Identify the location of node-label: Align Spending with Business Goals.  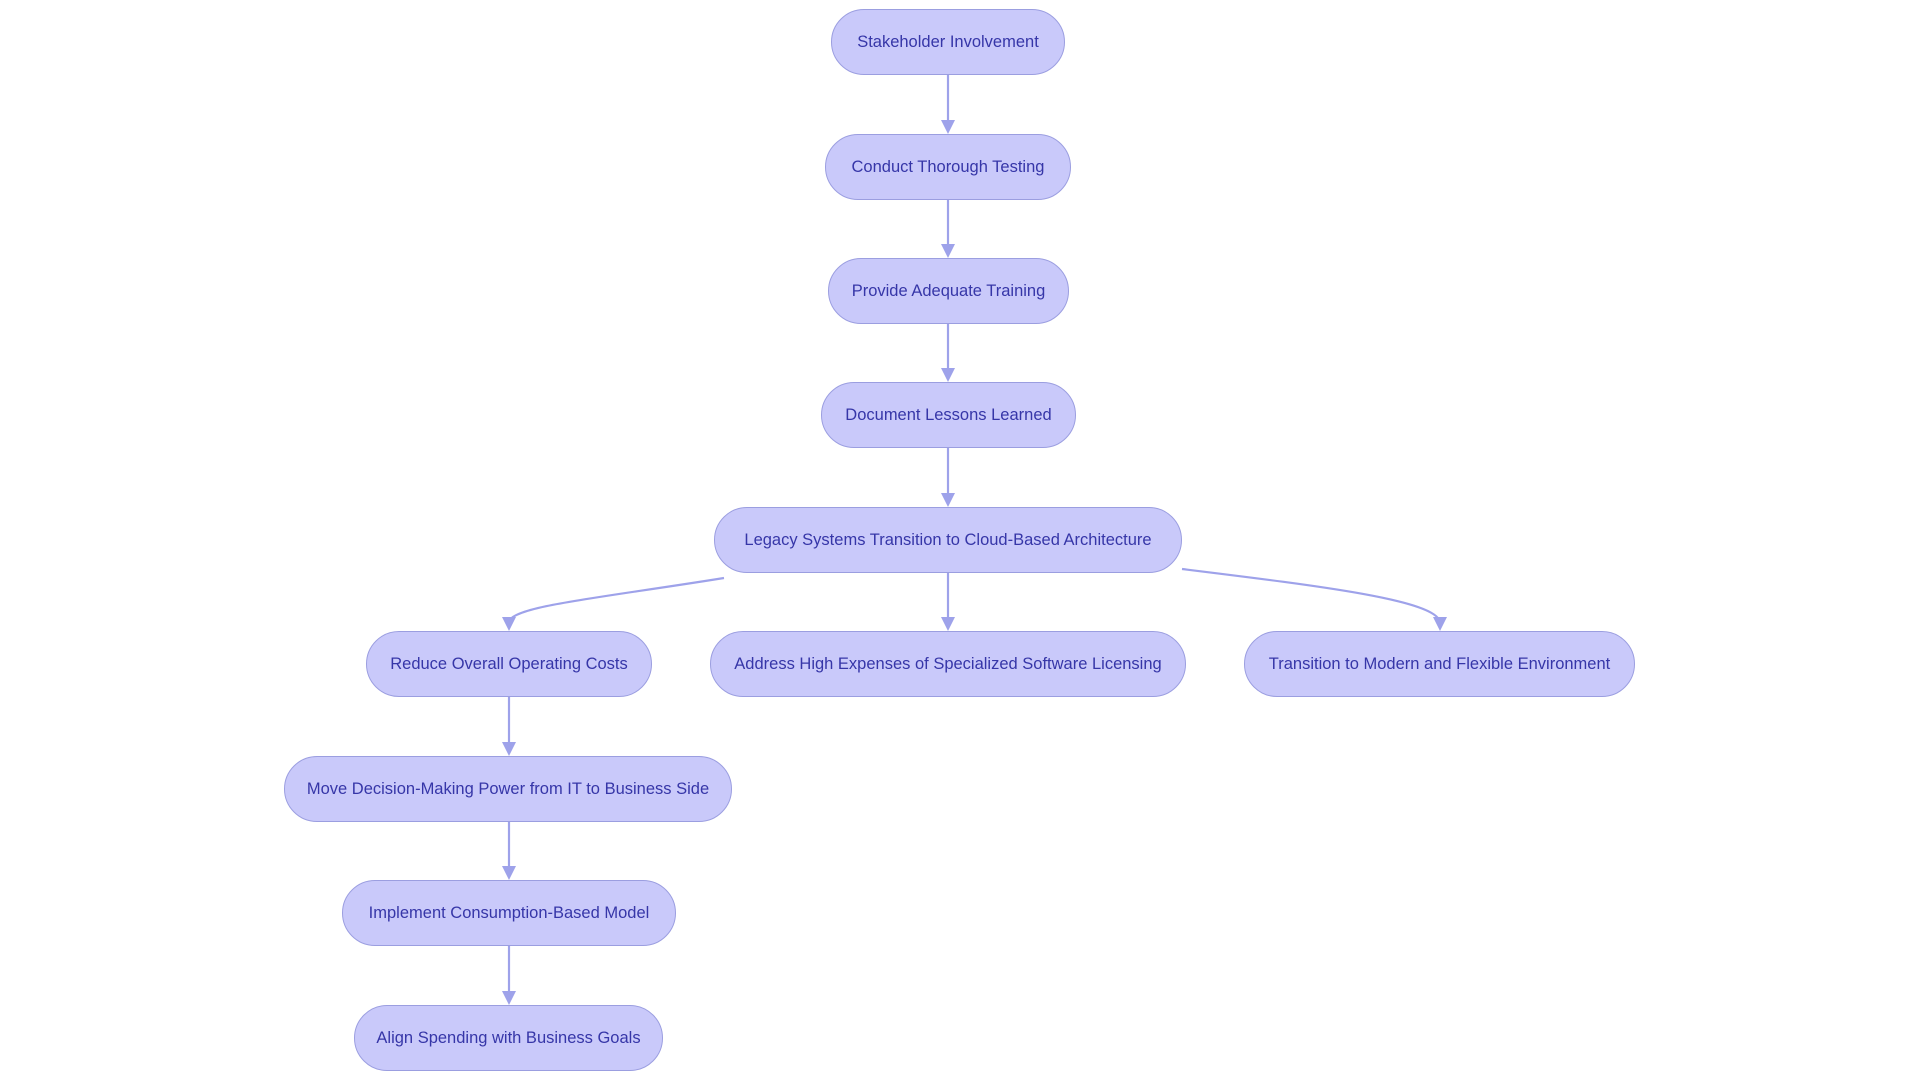
(508, 1037).